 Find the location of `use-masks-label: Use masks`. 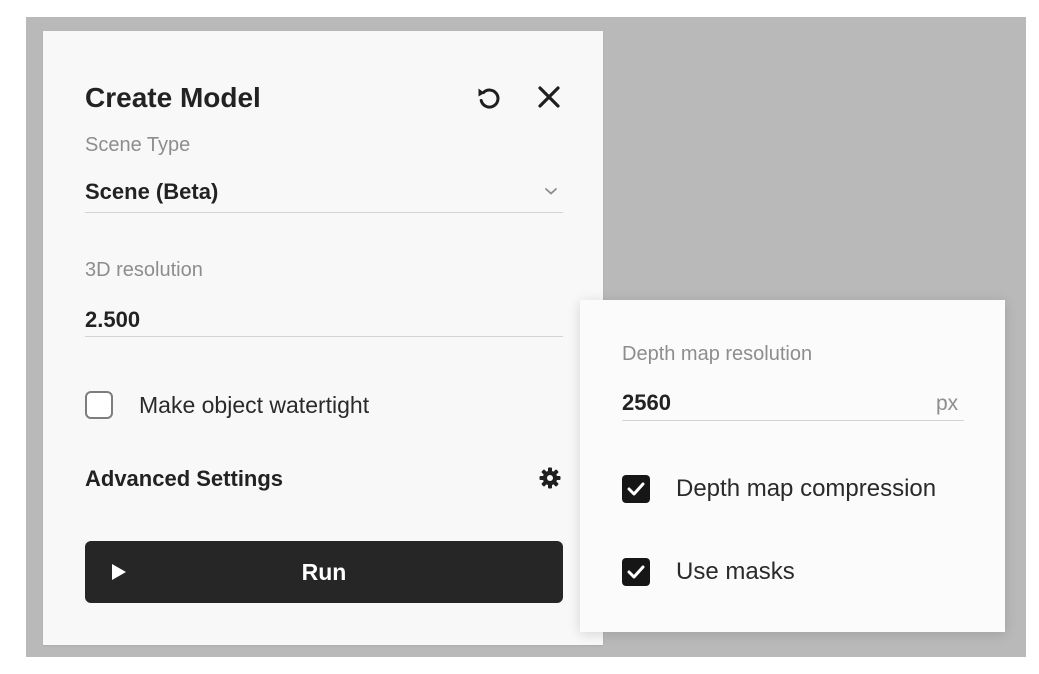

use-masks-label: Use masks is located at coordinates (735, 571).